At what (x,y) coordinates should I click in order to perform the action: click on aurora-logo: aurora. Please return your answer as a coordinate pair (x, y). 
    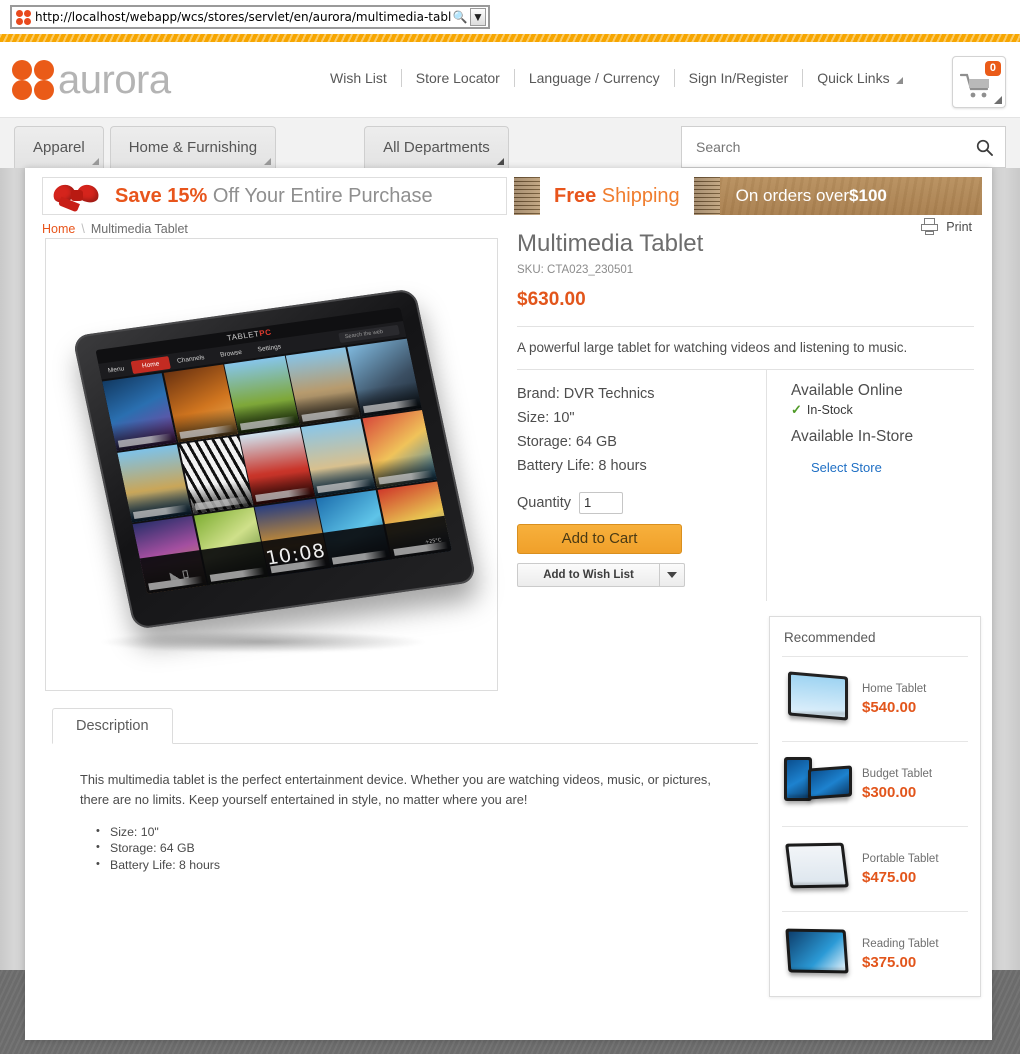
    Looking at the image, I should click on (91, 79).